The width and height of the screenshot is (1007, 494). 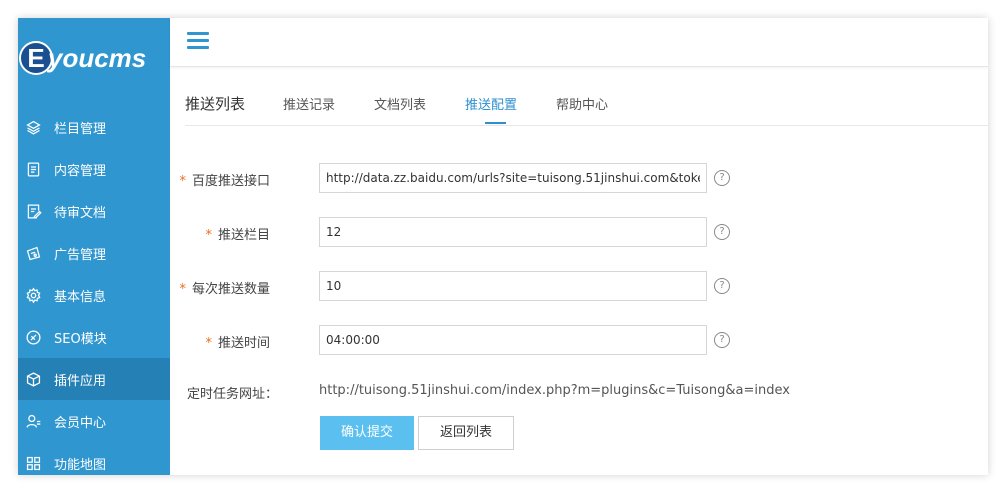 What do you see at coordinates (80, 129) in the screenshot?
I see `sidebar-item-label: 栏目管理` at bounding box center [80, 129].